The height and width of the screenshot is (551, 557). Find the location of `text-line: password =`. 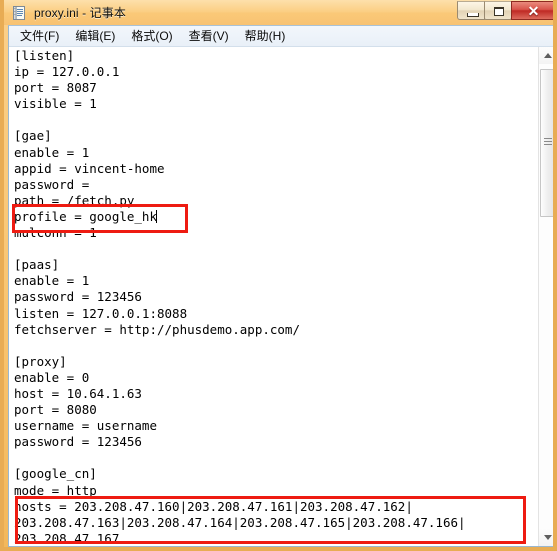

text-line: password = is located at coordinates (55, 184).